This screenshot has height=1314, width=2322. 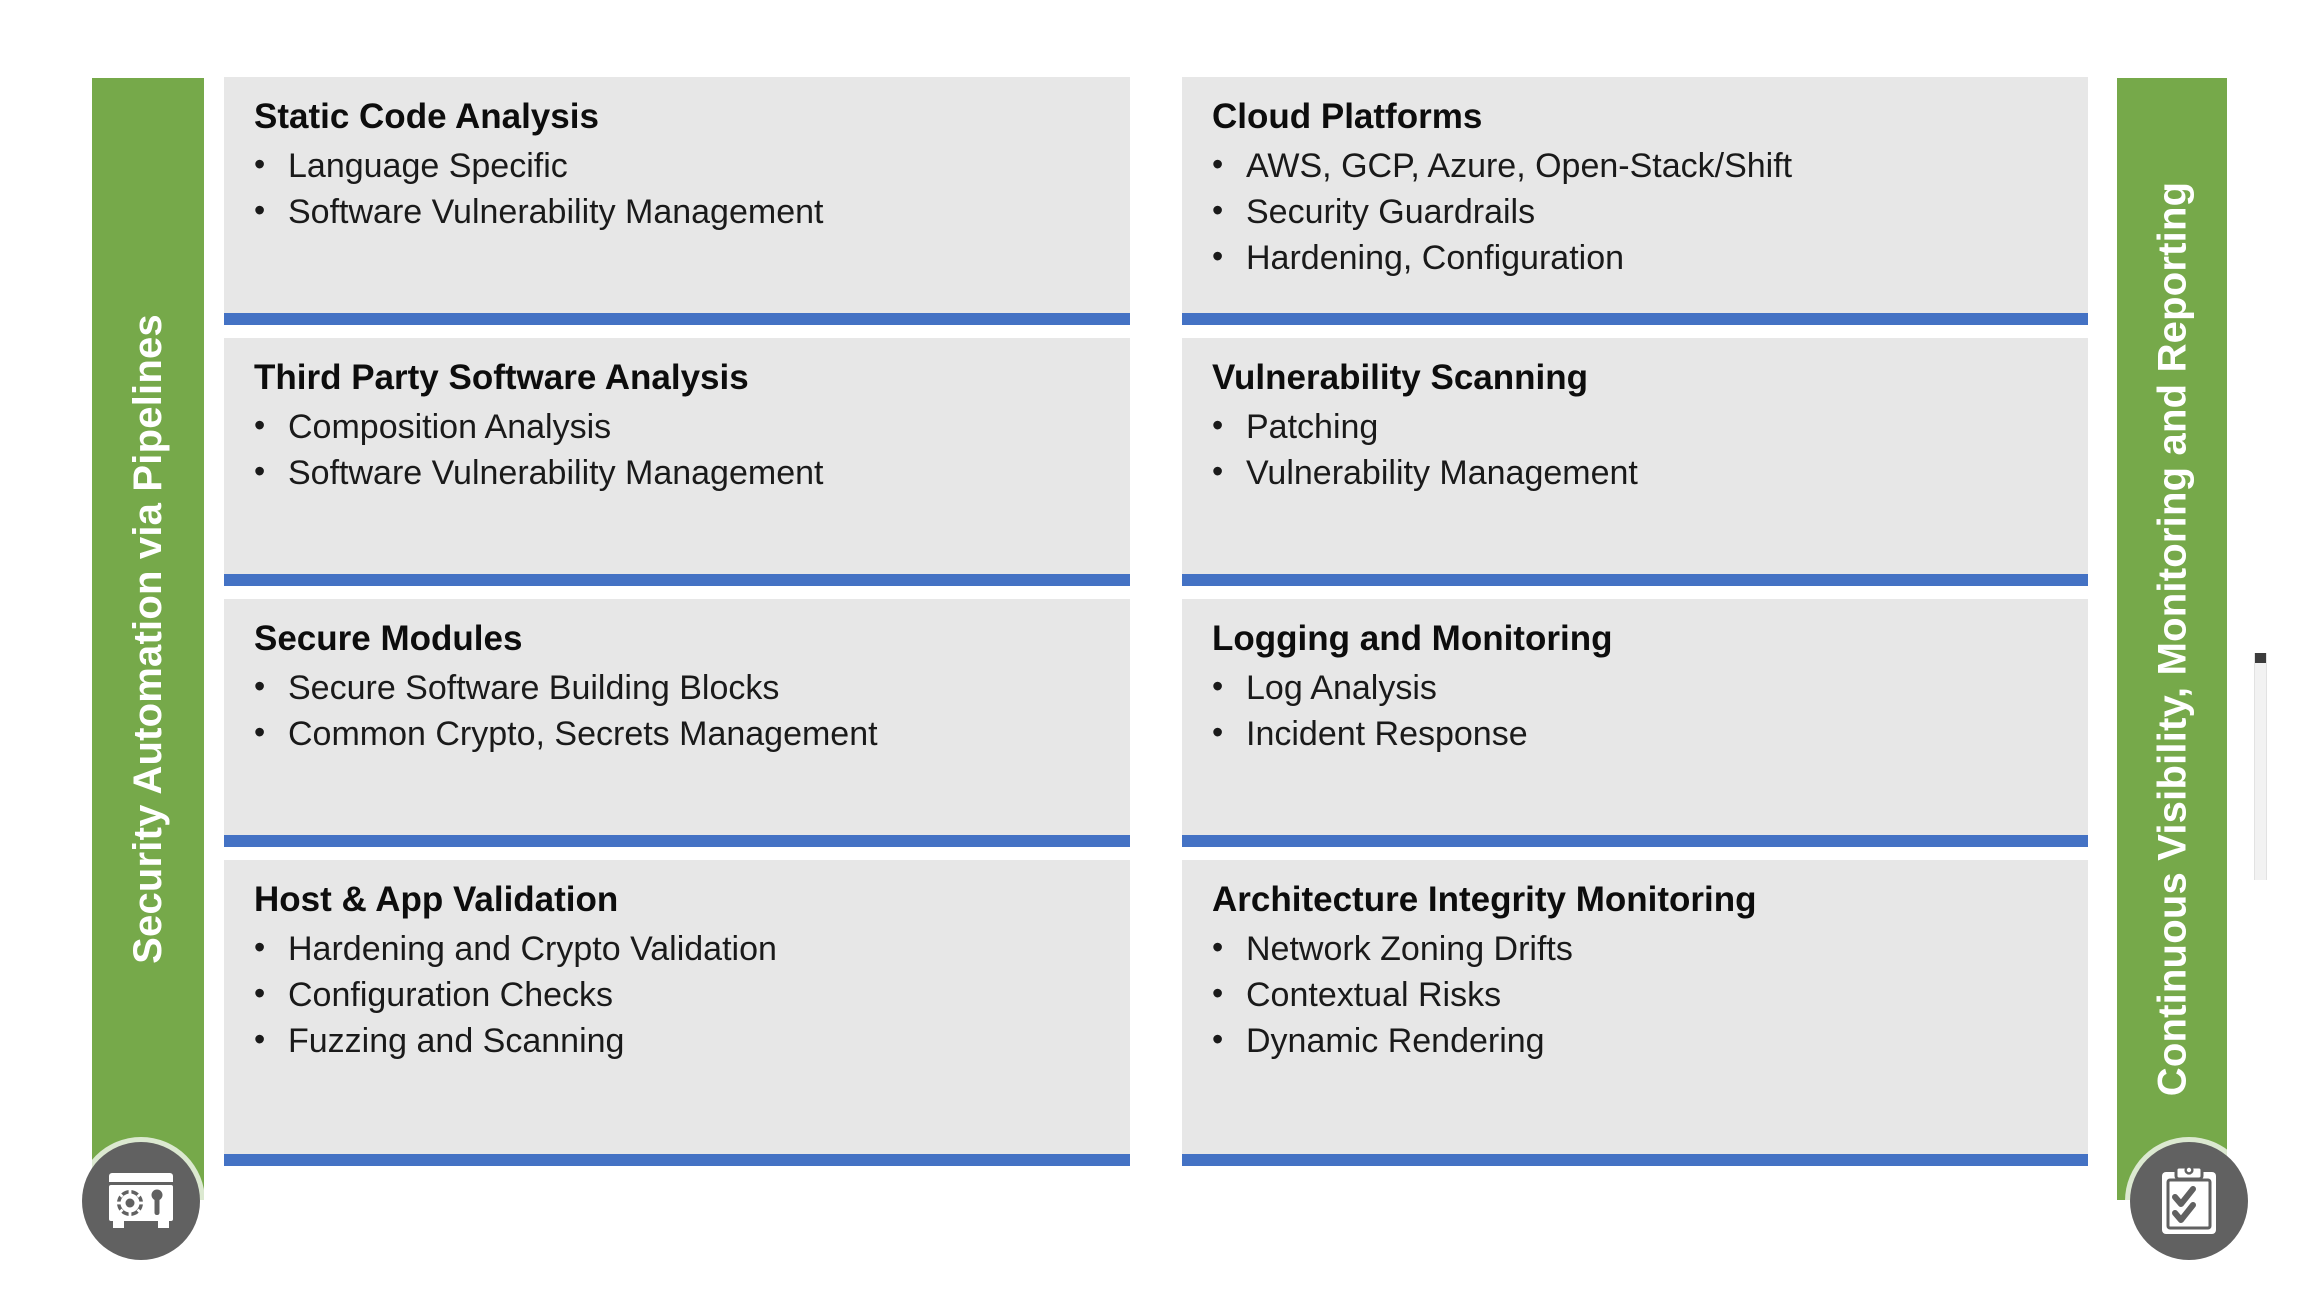 What do you see at coordinates (532, 948) in the screenshot?
I see `list-item-label: Hardening and Crypto Validation` at bounding box center [532, 948].